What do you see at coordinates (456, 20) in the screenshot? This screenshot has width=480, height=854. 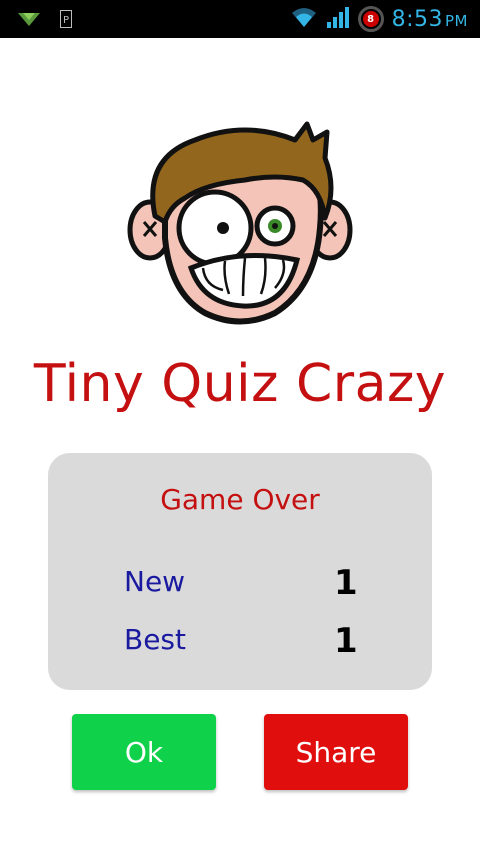 I see `clock-ampm: PM` at bounding box center [456, 20].